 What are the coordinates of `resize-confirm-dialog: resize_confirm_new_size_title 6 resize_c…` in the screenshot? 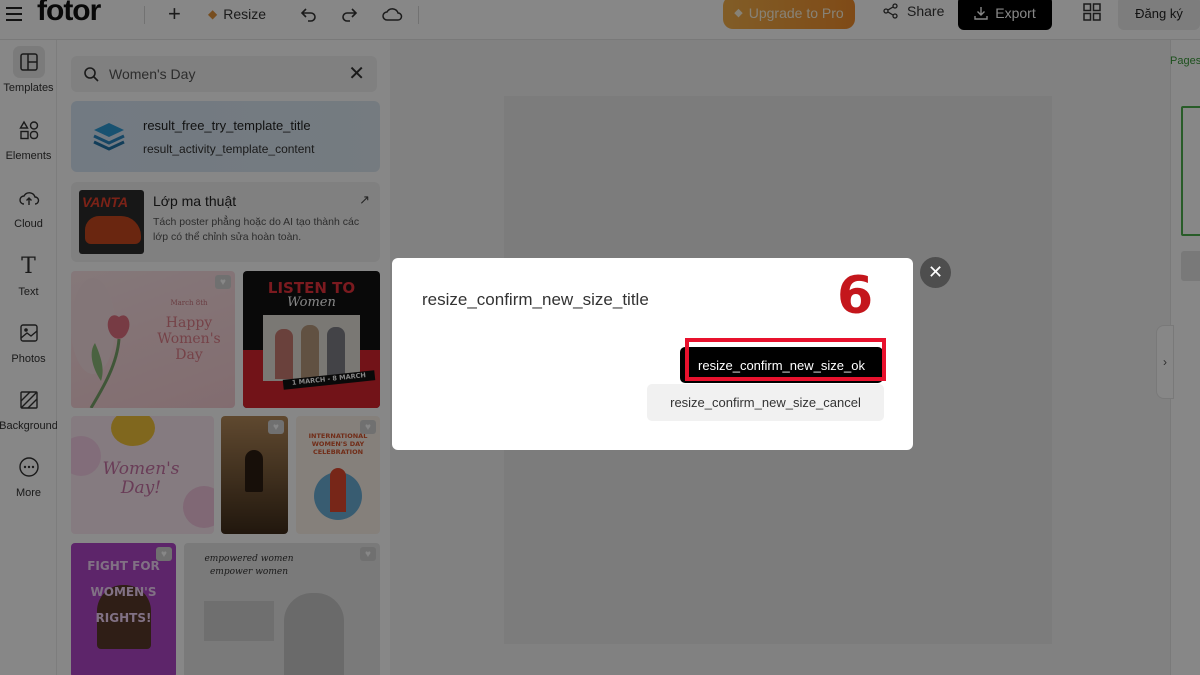 It's located at (652, 354).